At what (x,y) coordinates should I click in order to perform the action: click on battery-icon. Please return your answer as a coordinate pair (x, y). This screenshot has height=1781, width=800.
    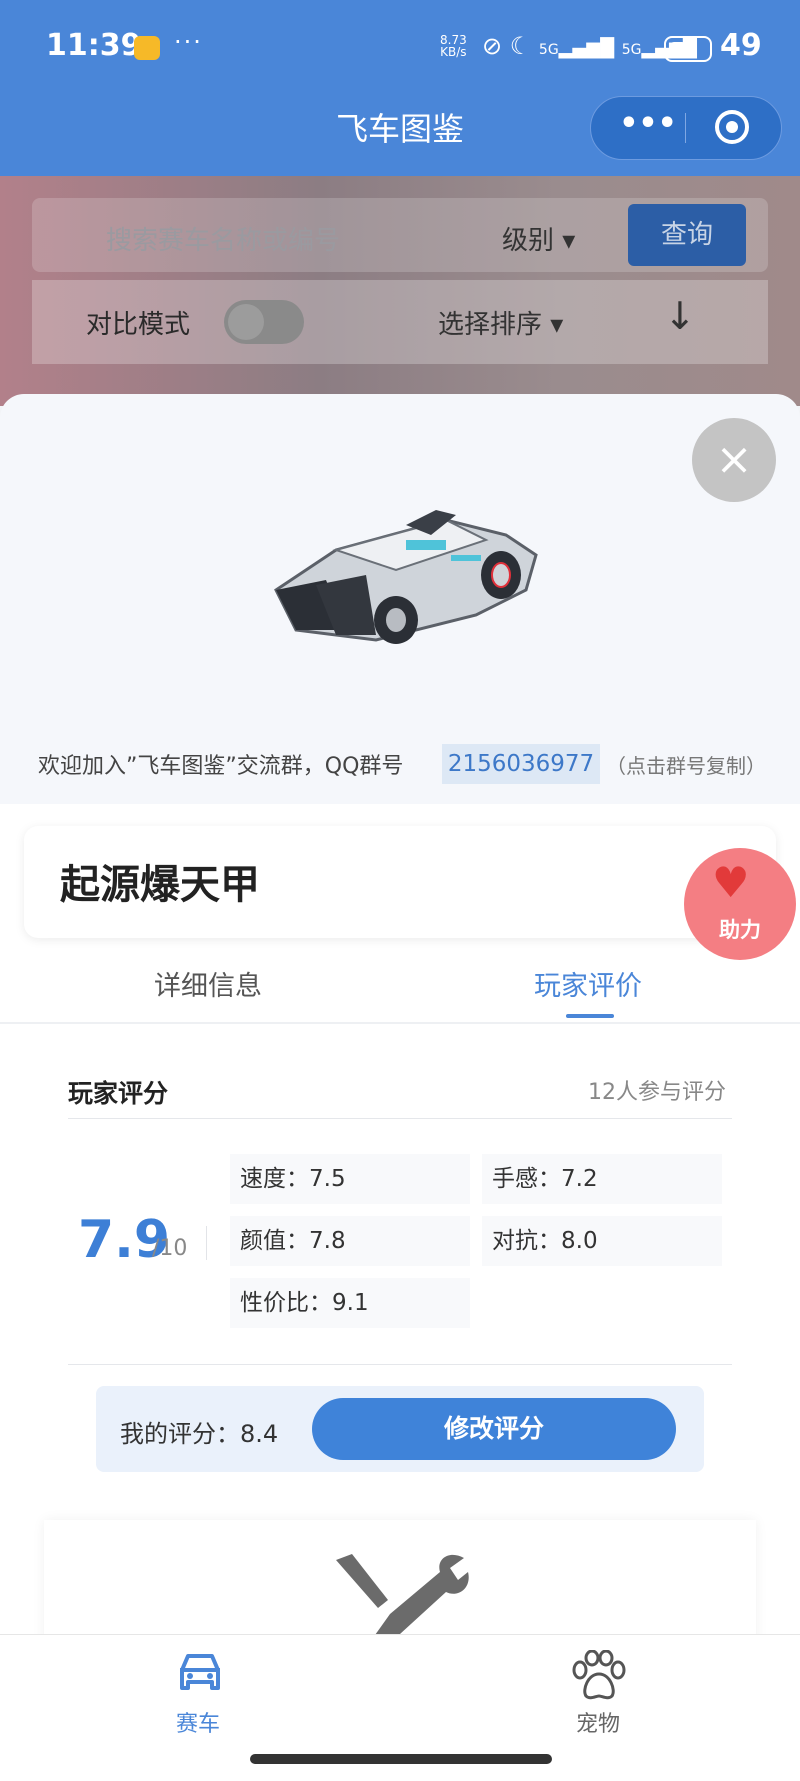
    Looking at the image, I should click on (688, 49).